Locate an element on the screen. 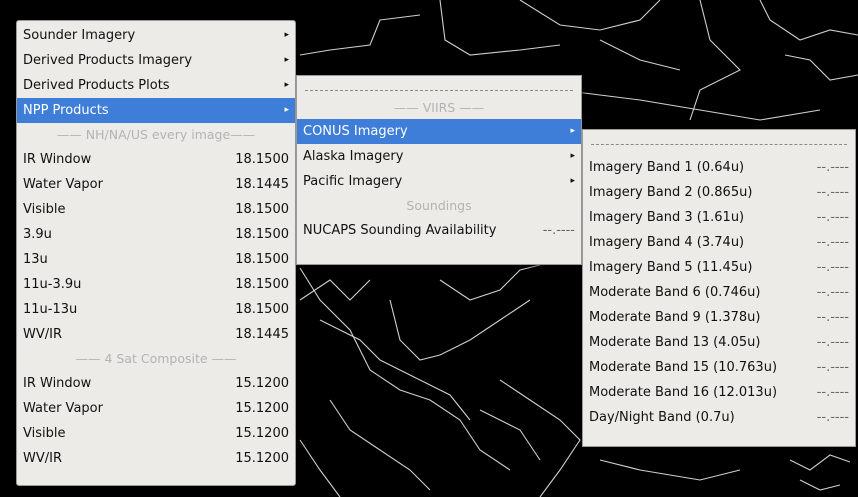  section-title-soundings: Soundings is located at coordinates (439, 205).